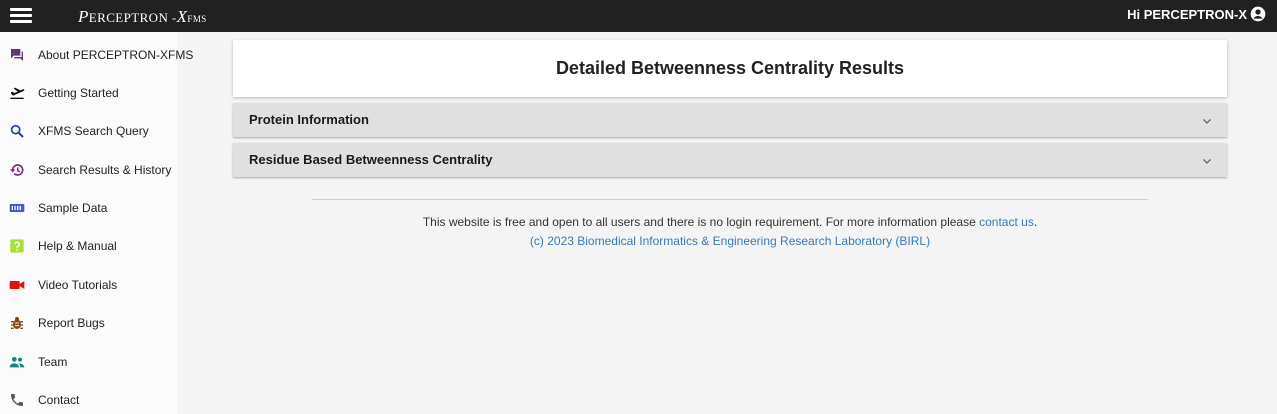 The image size is (1277, 414). I want to click on logo-text: ERCEPTRON -, so click(132, 17).